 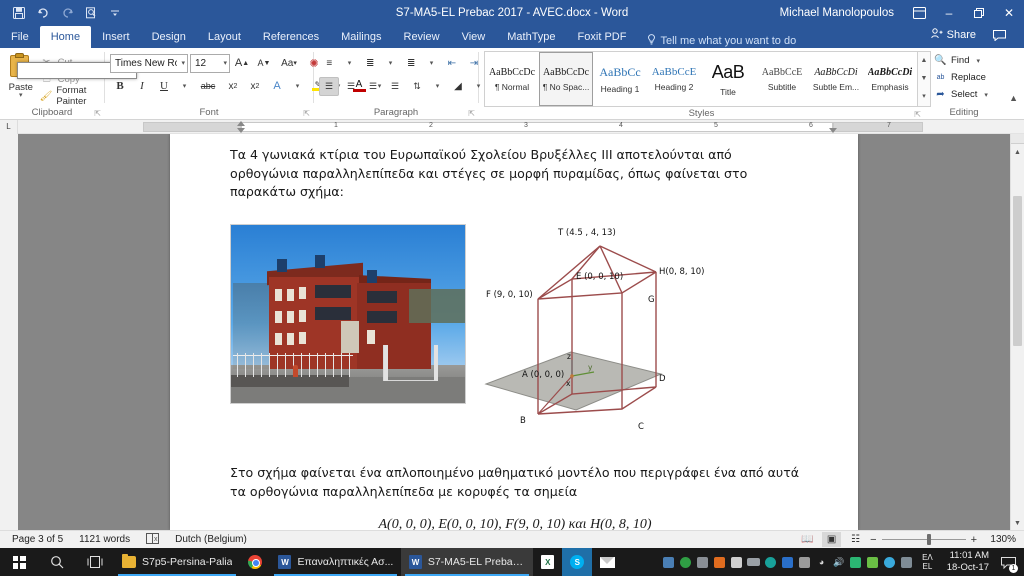 What do you see at coordinates (43, 13) in the screenshot?
I see `undo-icon` at bounding box center [43, 13].